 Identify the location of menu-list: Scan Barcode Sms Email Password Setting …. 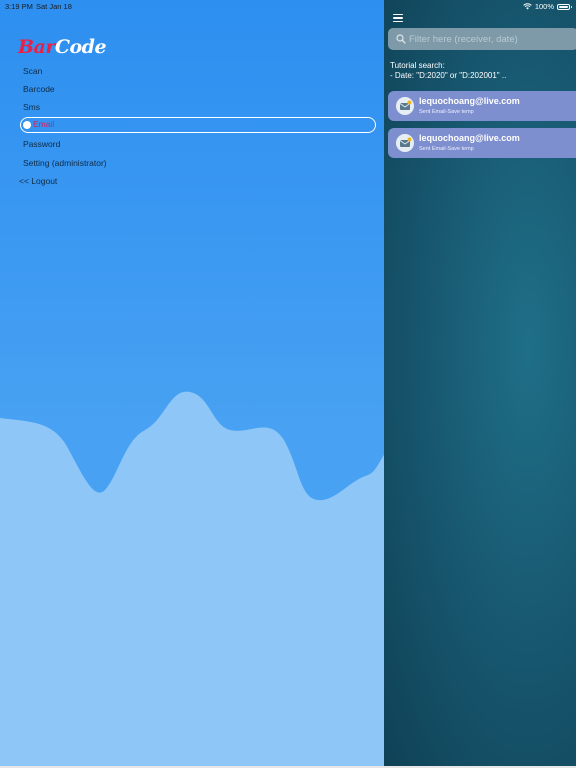
(198, 117).